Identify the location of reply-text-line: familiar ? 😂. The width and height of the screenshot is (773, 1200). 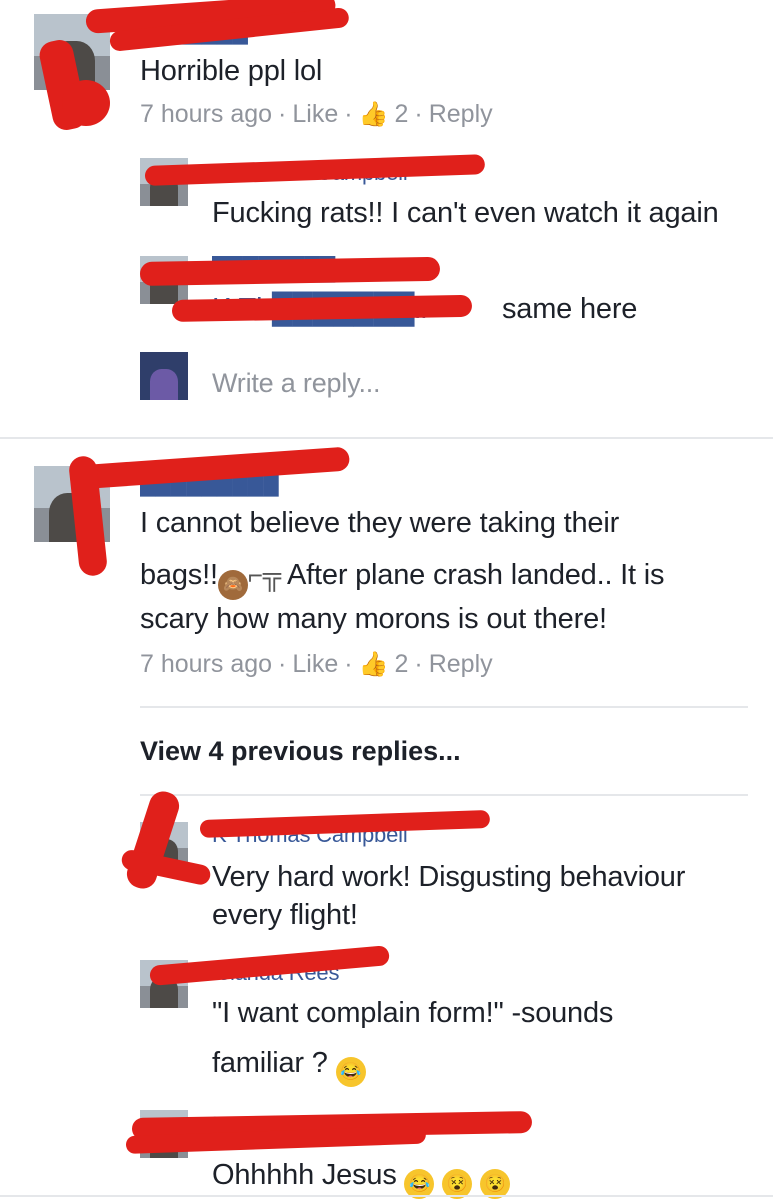
(289, 1066).